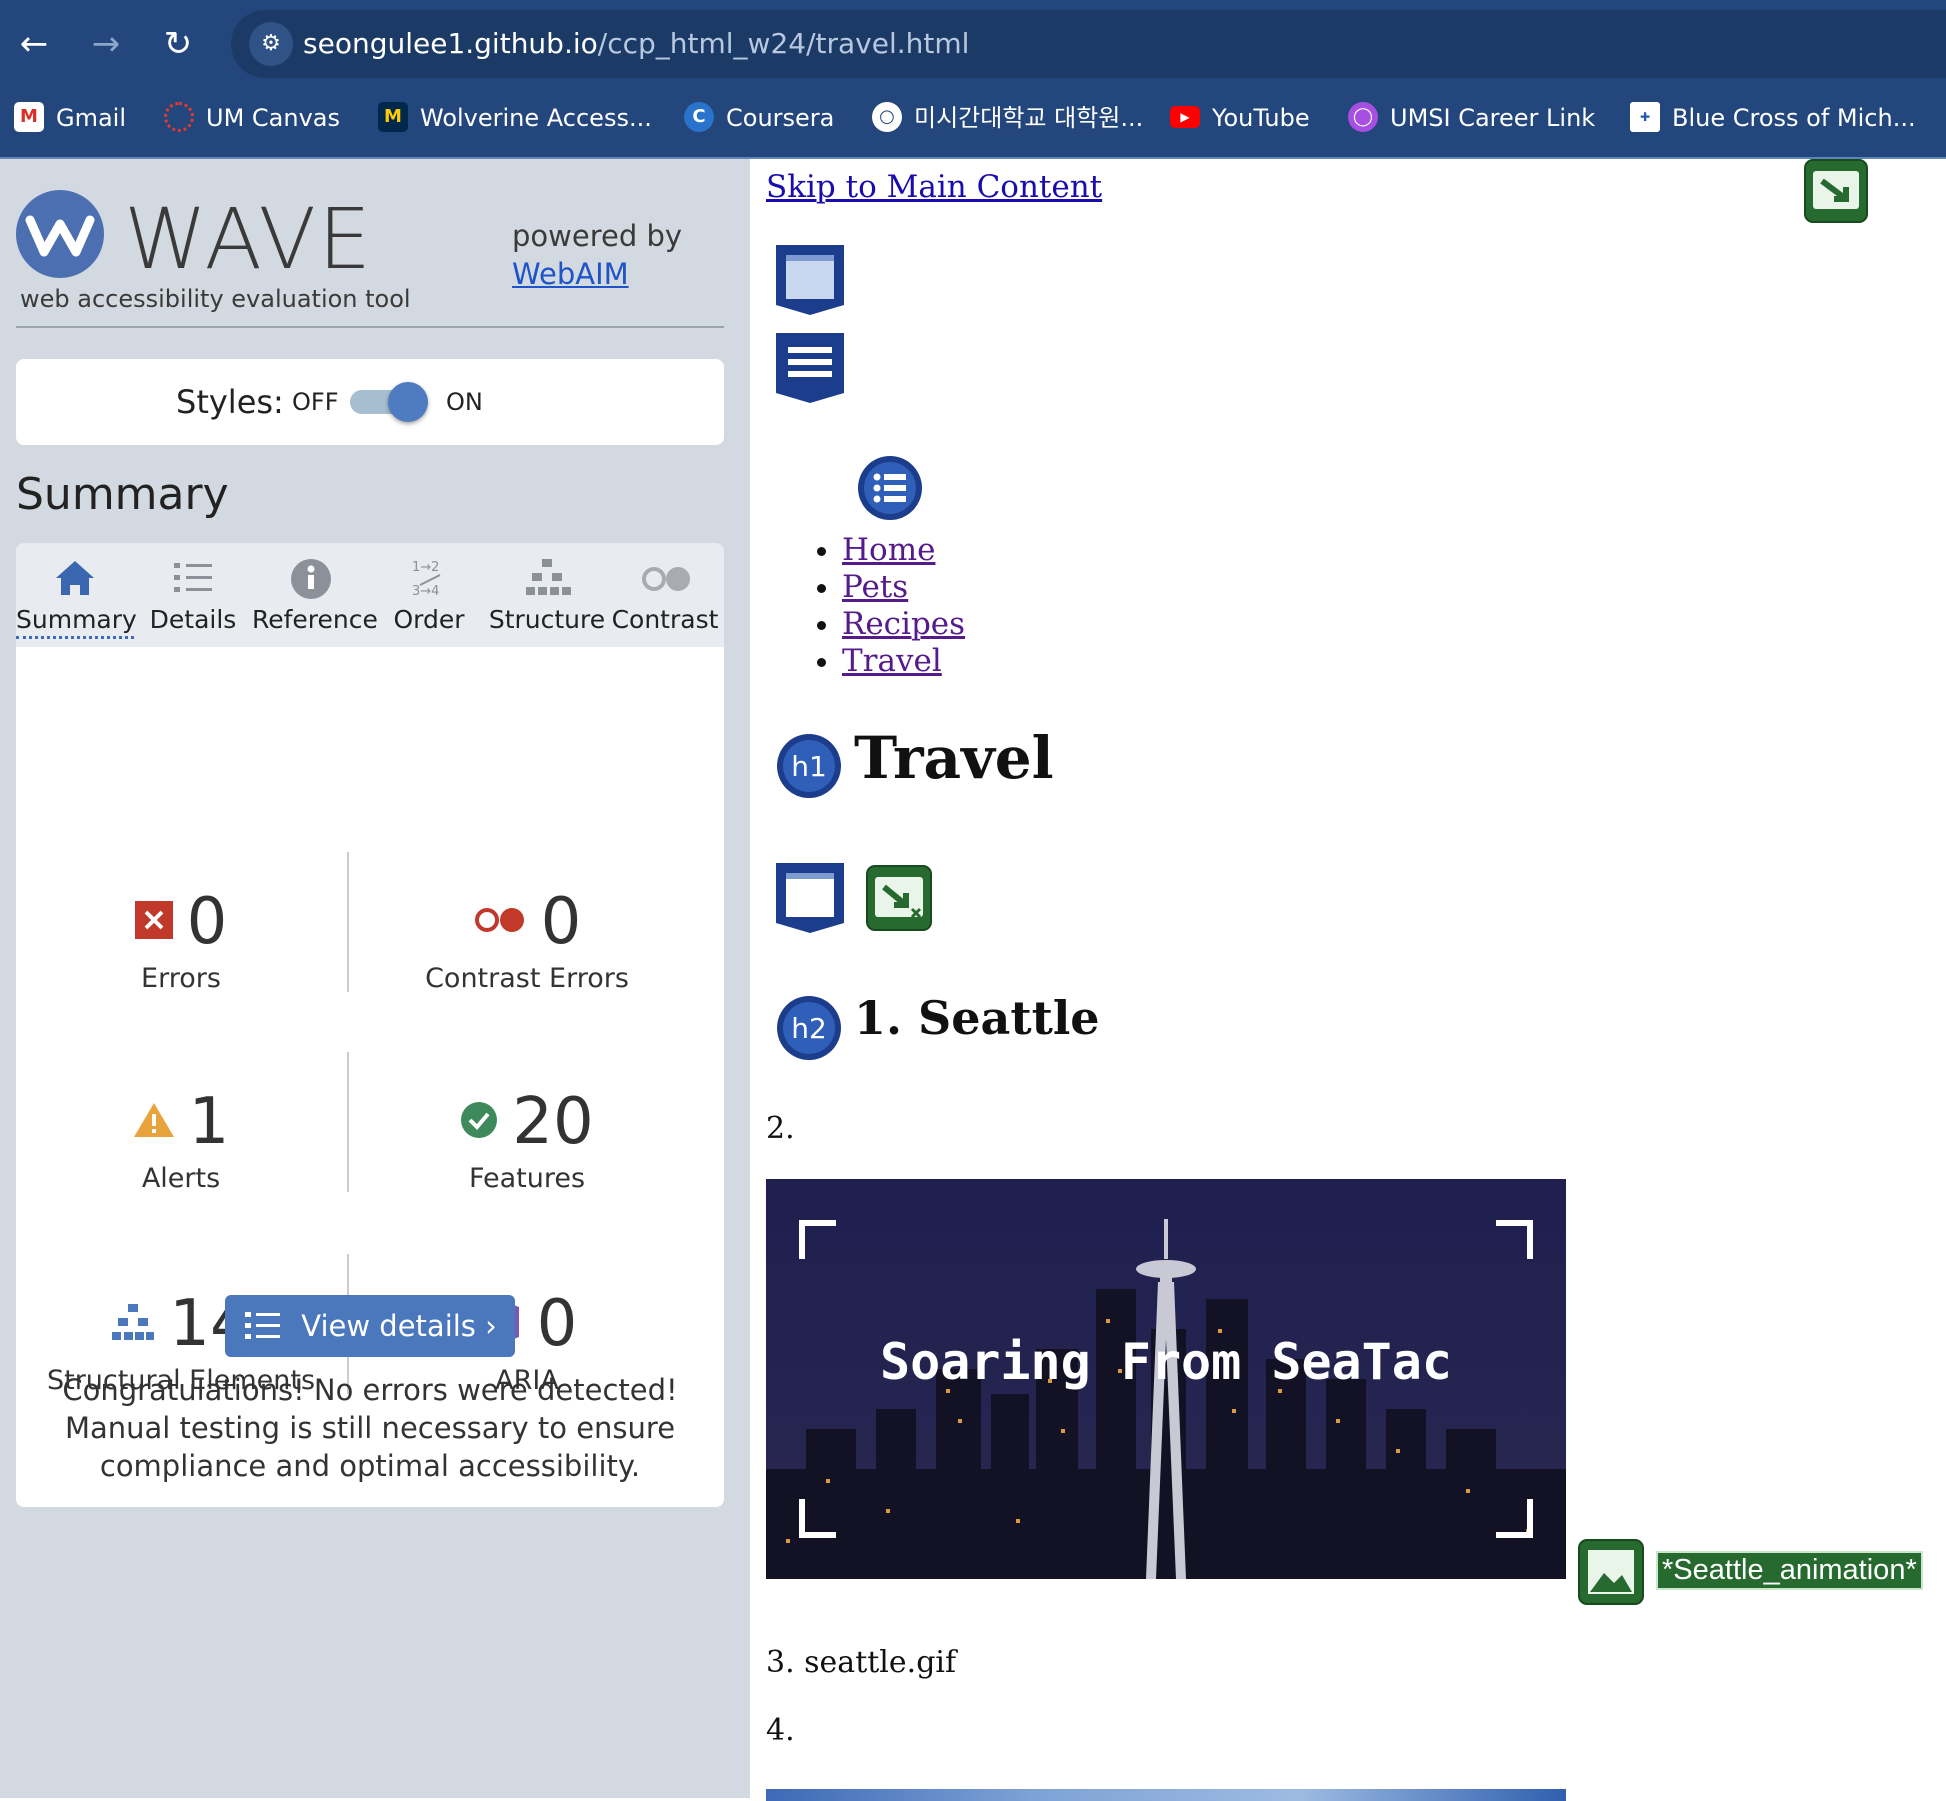  I want to click on url-path: /ccp_html_w24/travel.html, so click(783, 43).